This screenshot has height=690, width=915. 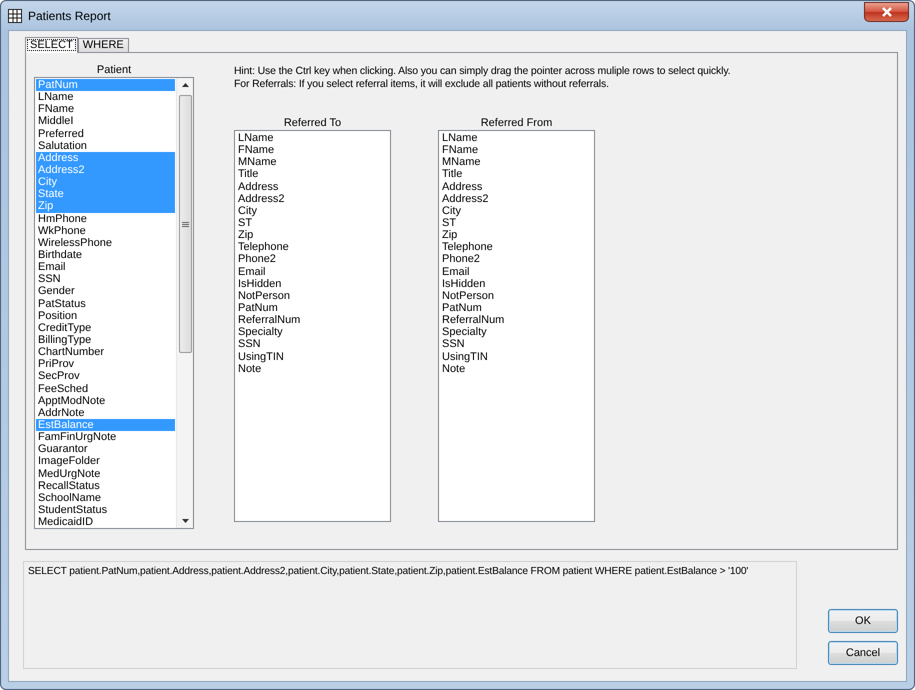 I want to click on scroll-up-icon, so click(x=185, y=85).